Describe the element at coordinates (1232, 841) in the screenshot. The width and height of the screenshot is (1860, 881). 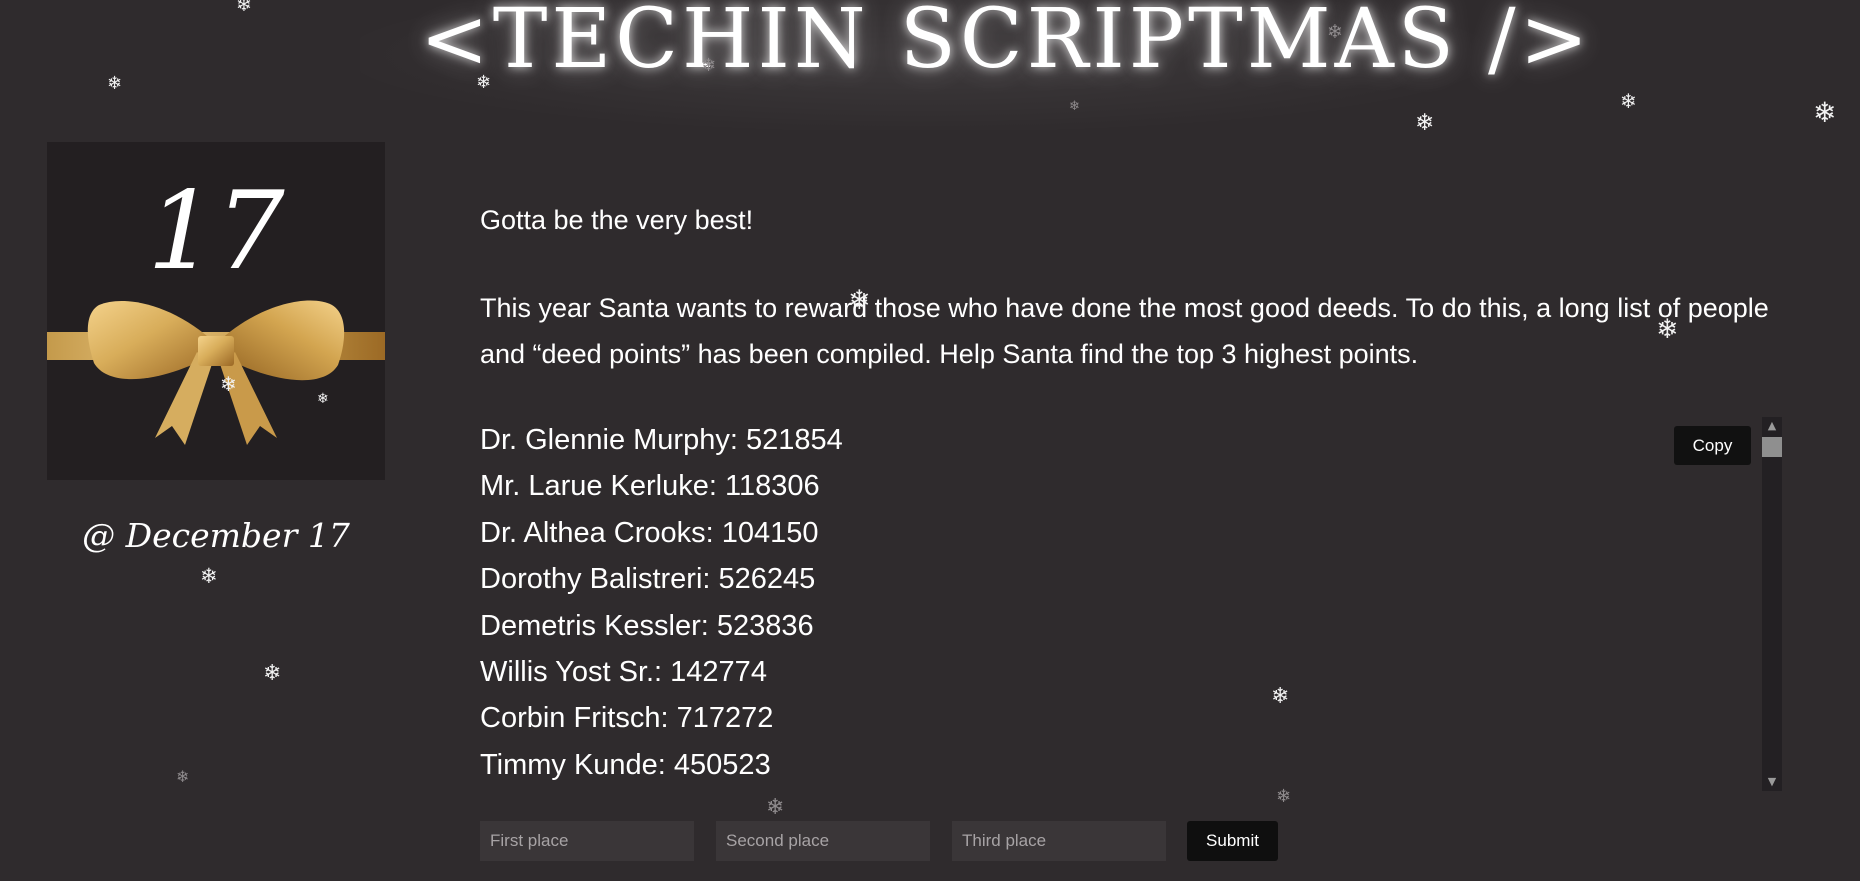
I see `submit-button: Submit` at that location.